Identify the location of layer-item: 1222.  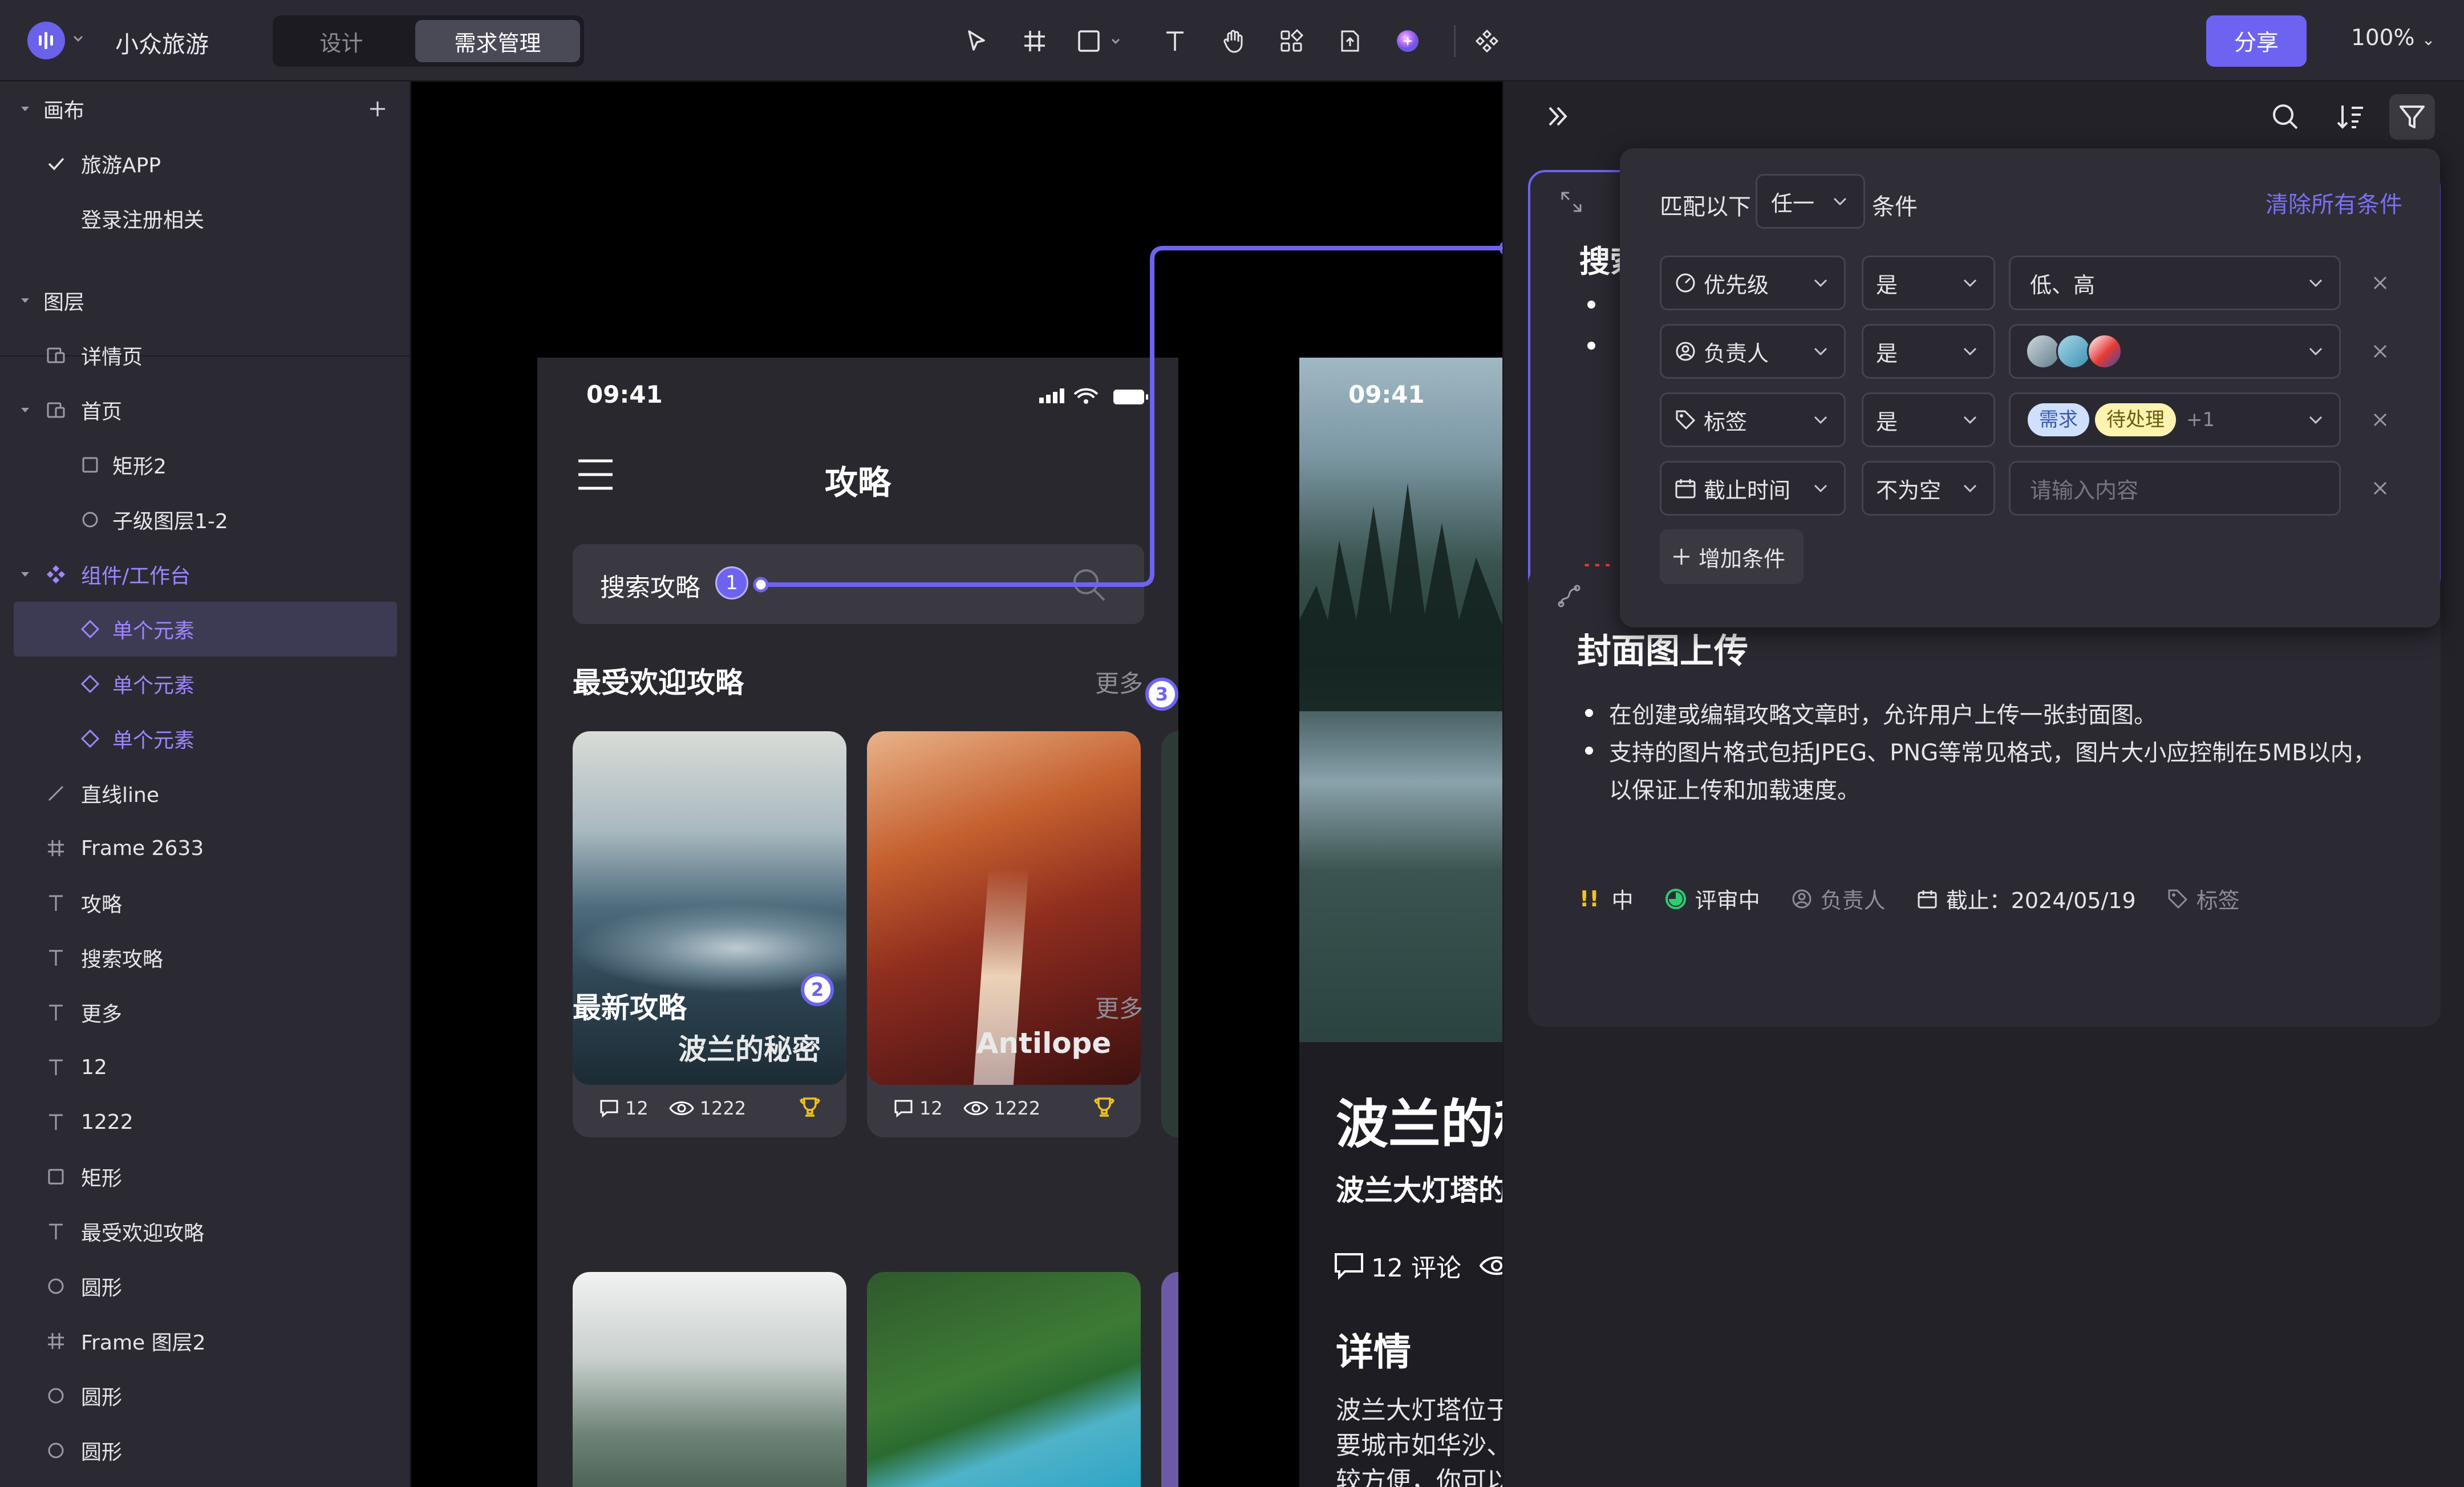
(206, 1122).